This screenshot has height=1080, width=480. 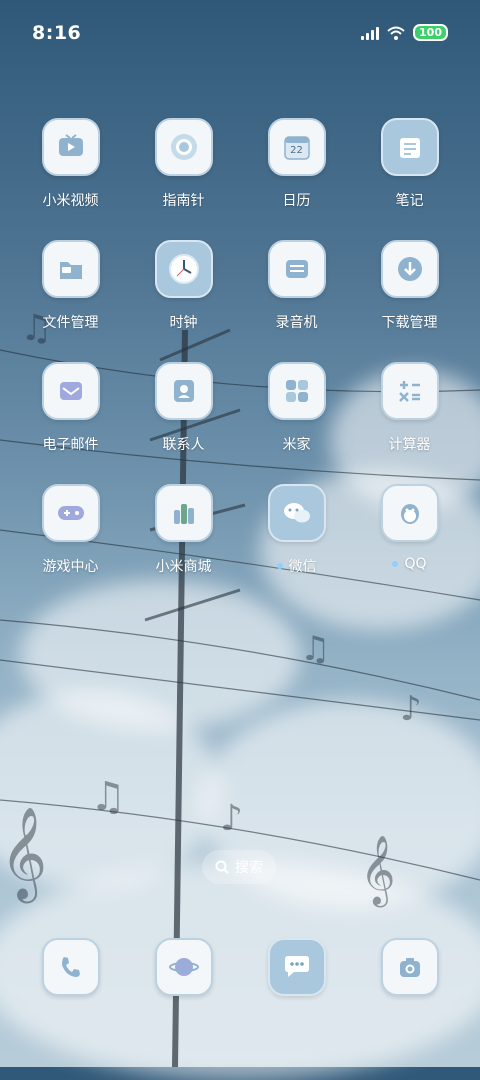 I want to click on messages-icon, so click(x=296, y=967).